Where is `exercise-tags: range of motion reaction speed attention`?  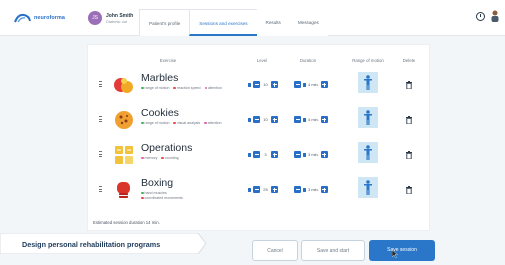
exercise-tags: range of motion reaction speed attention is located at coordinates (186, 88).